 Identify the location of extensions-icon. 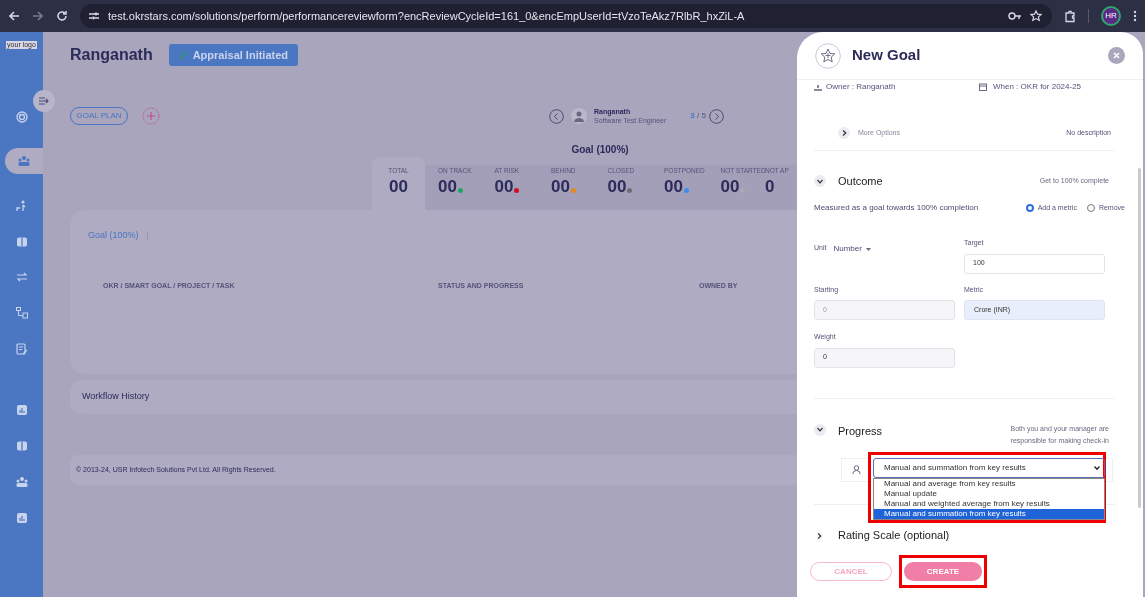
(1070, 16).